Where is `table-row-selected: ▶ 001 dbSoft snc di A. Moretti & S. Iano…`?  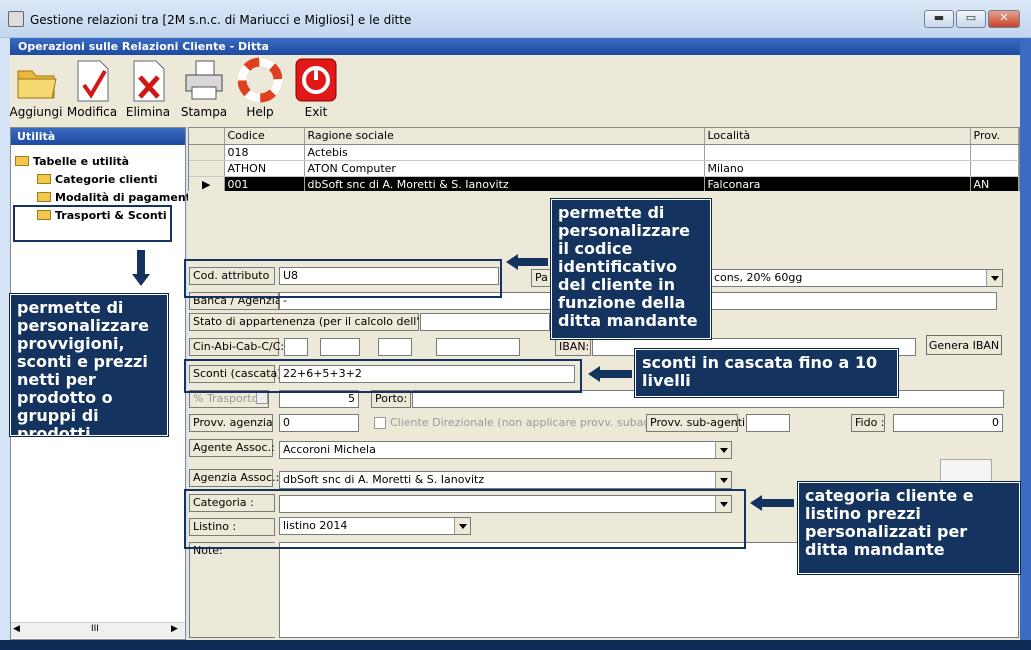 table-row-selected: ▶ 001 dbSoft snc di A. Moretti & S. Iano… is located at coordinates (604, 184).